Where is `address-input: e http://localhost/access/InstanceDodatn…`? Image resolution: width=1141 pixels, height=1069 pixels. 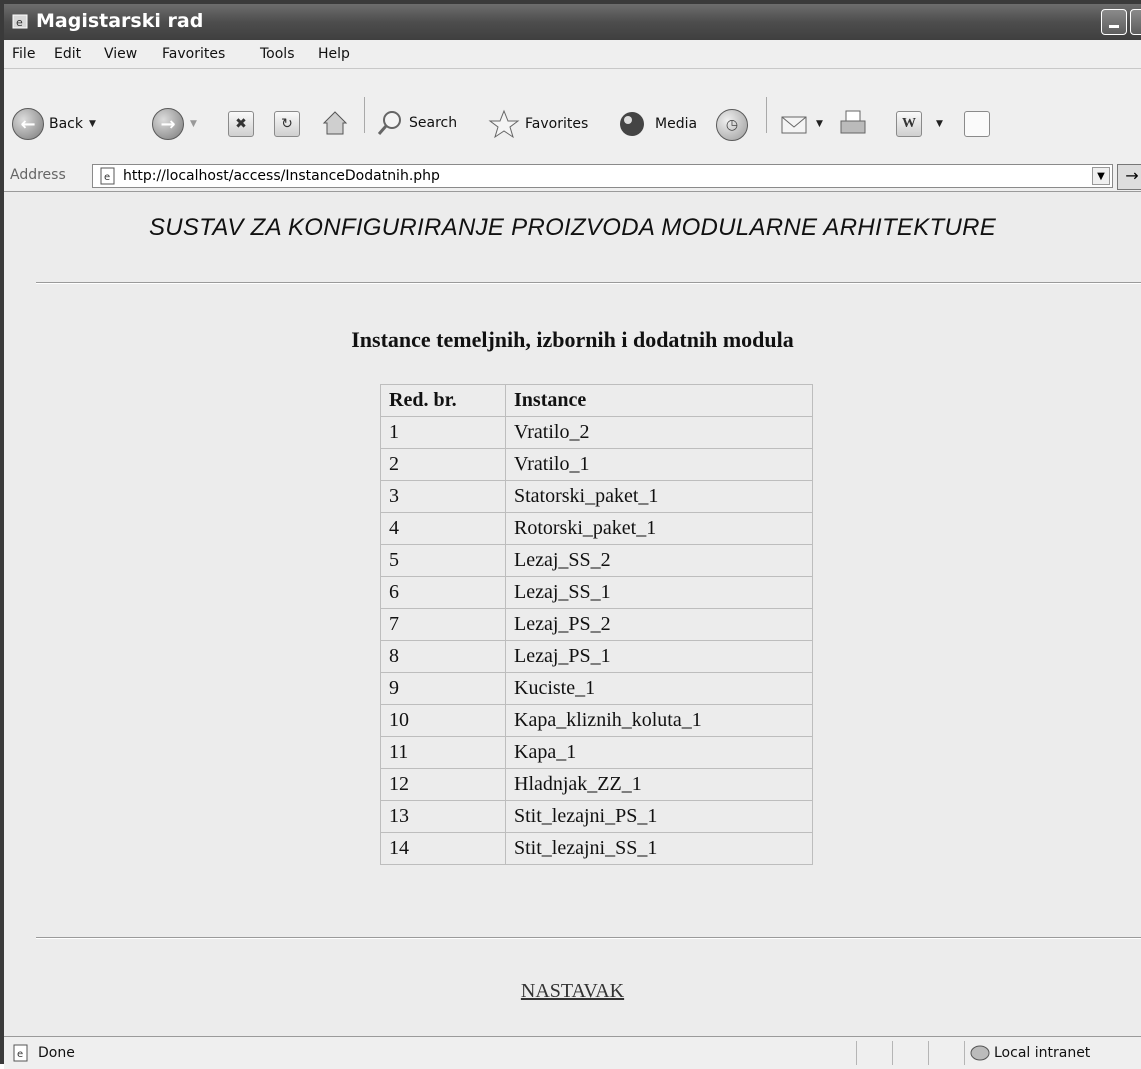
address-input: e http://localhost/access/InstanceDodatn… is located at coordinates (602, 176).